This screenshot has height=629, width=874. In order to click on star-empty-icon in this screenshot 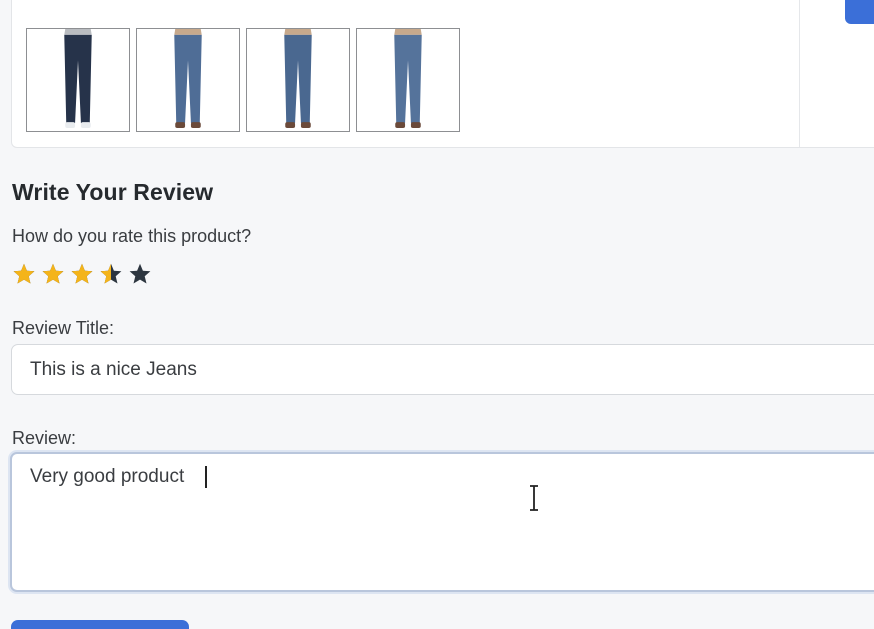, I will do `click(140, 274)`.